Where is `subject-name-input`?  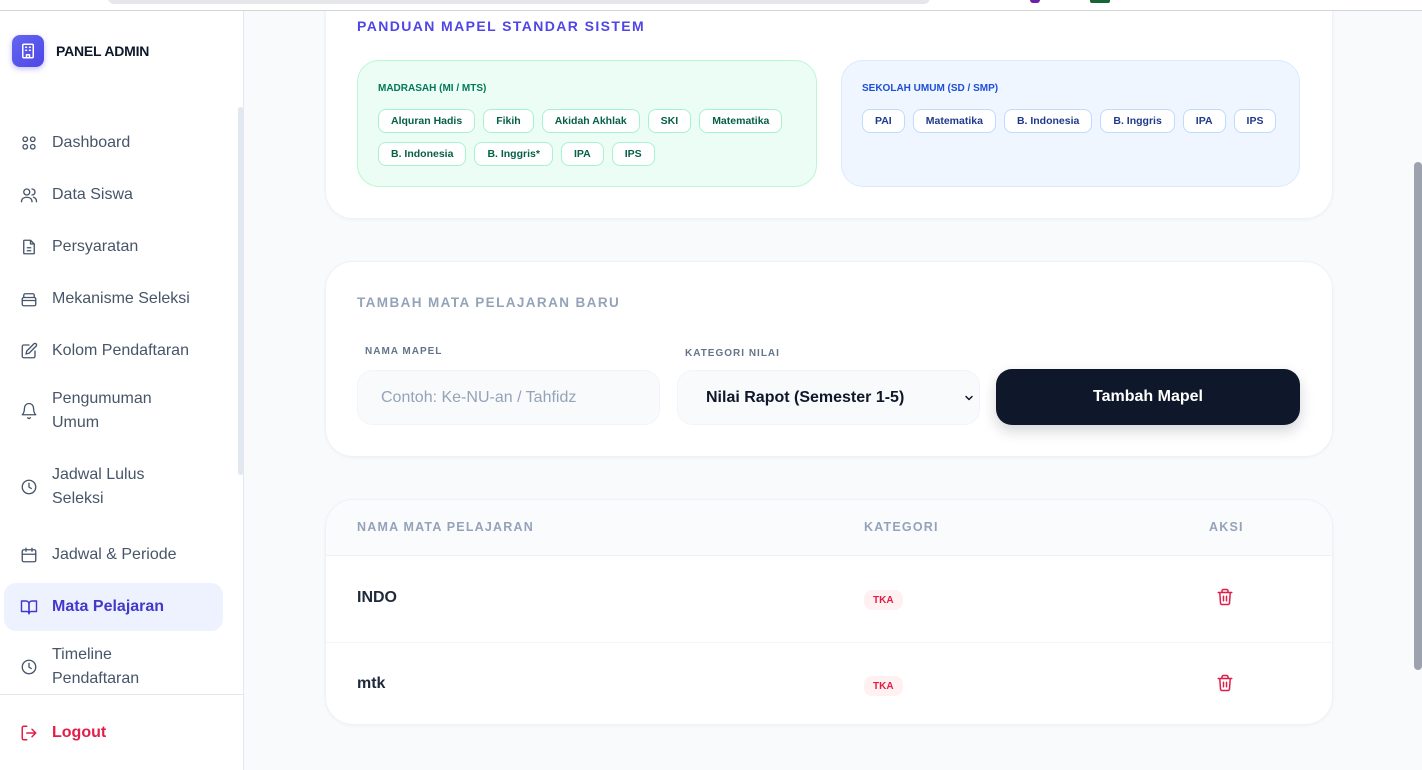
subject-name-input is located at coordinates (508, 397).